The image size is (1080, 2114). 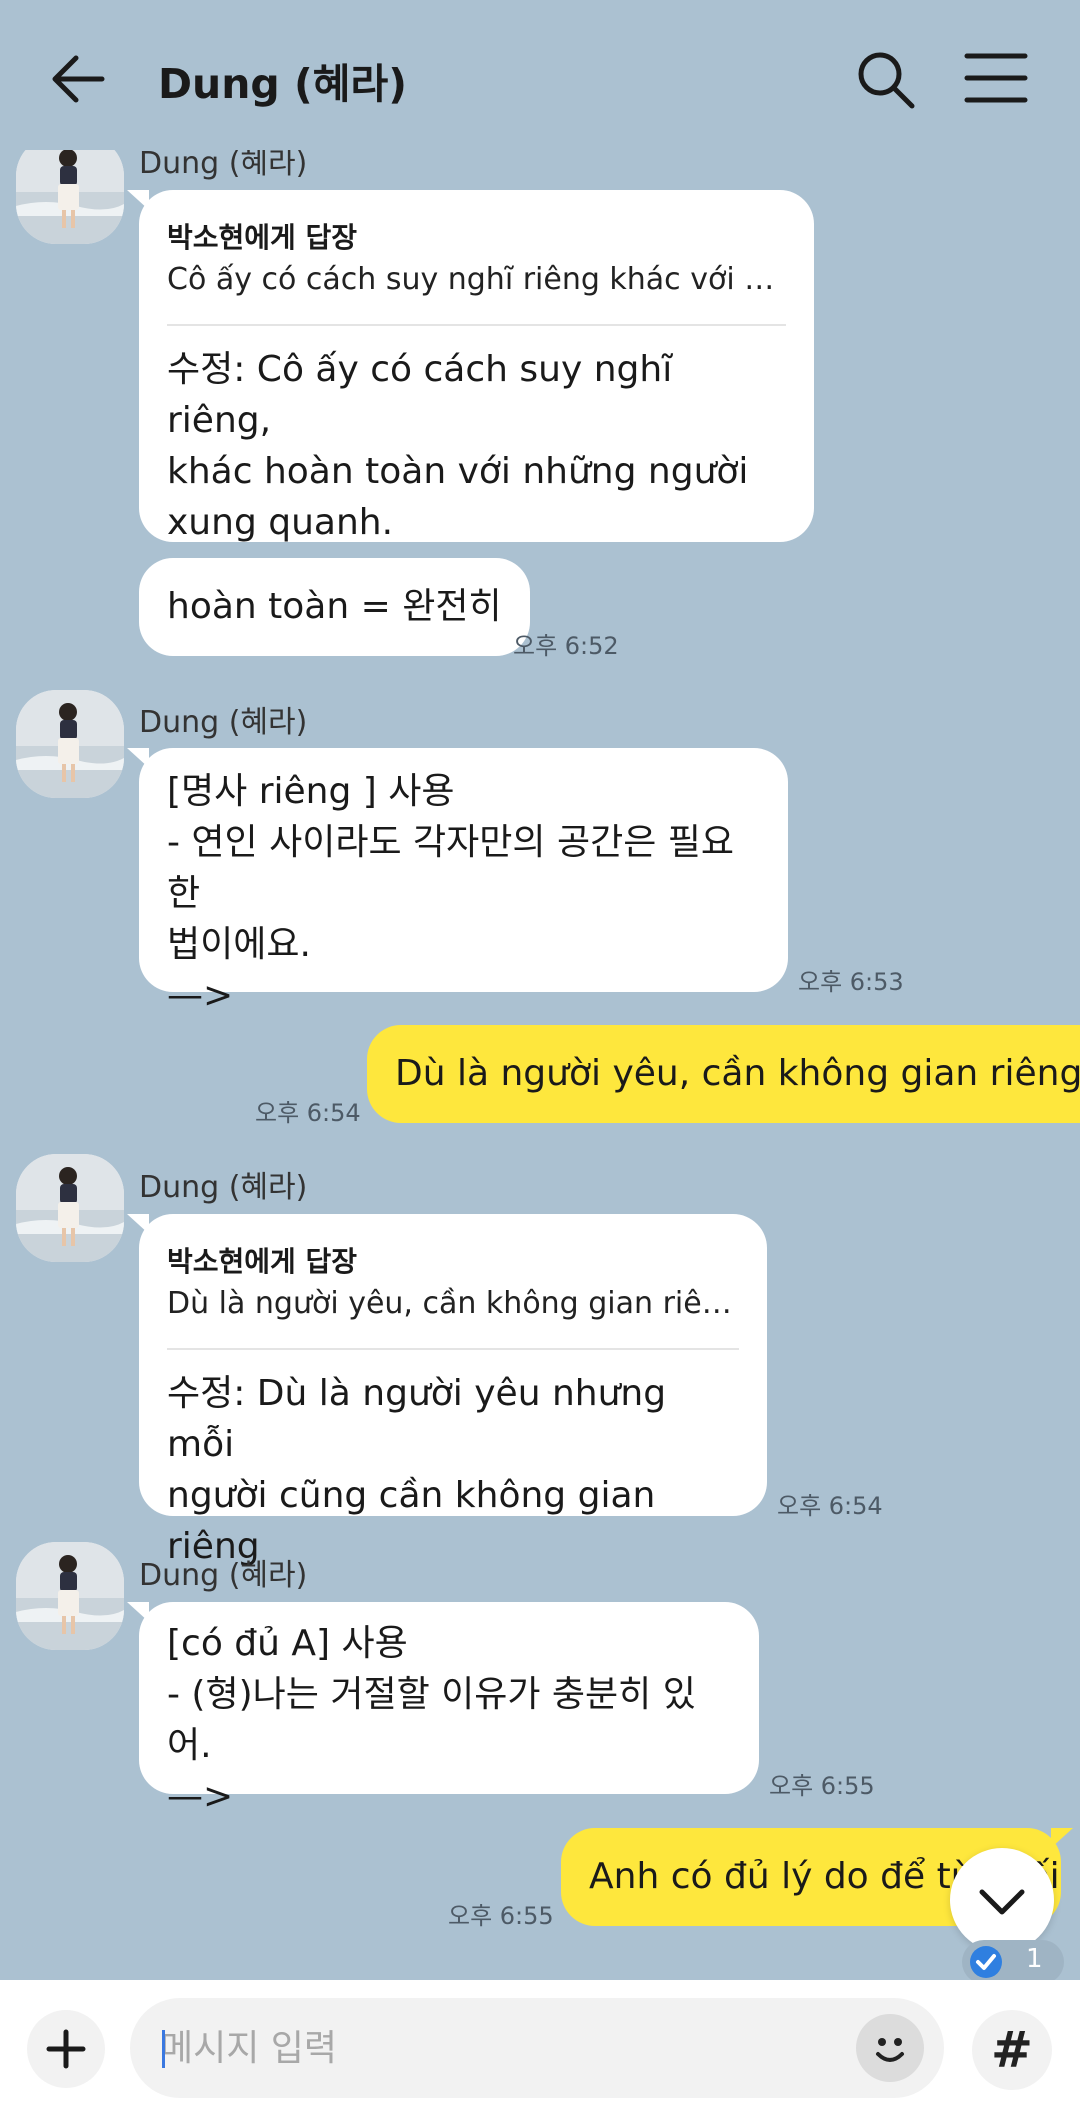 What do you see at coordinates (737, 1073) in the screenshot?
I see `message-text: Dù là người yêu, cần không gian riêng.` at bounding box center [737, 1073].